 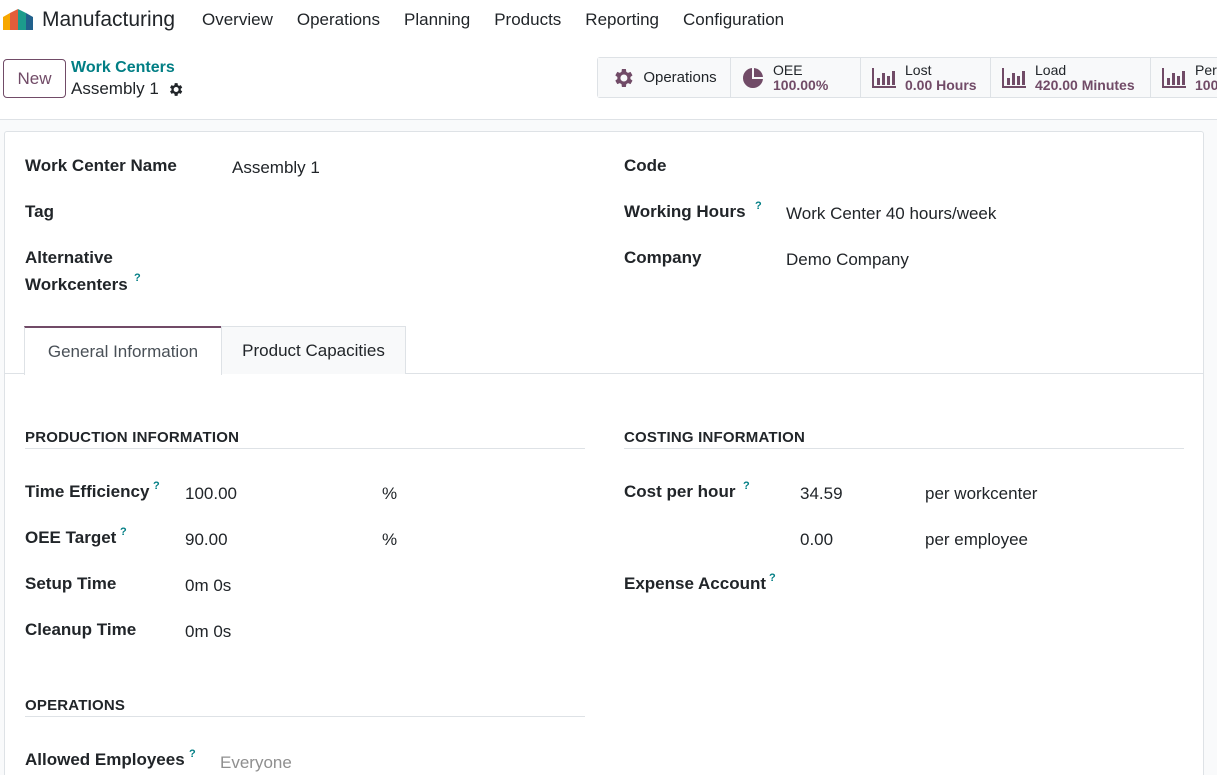 What do you see at coordinates (986, 167) in the screenshot?
I see `code-field` at bounding box center [986, 167].